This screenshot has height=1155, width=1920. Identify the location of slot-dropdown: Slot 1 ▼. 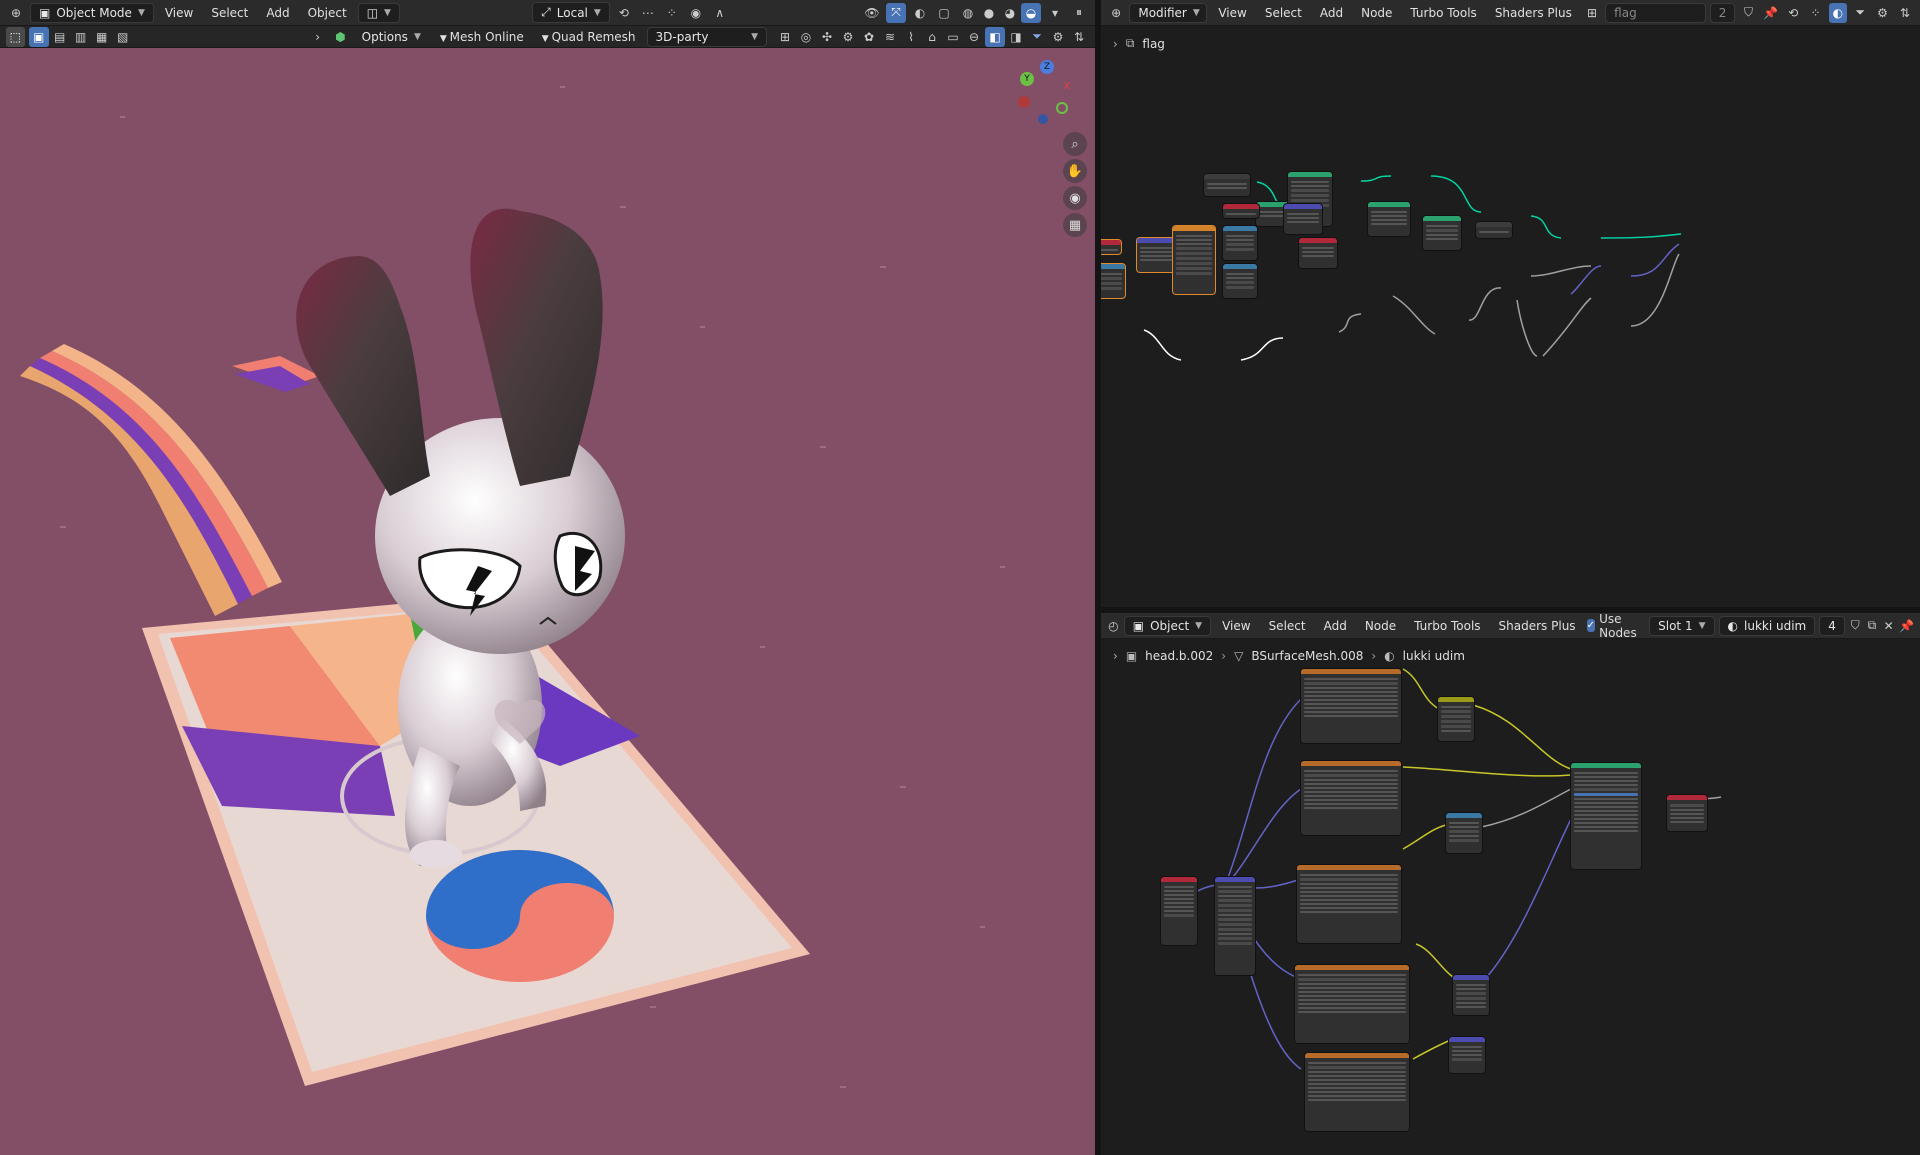
(1682, 625).